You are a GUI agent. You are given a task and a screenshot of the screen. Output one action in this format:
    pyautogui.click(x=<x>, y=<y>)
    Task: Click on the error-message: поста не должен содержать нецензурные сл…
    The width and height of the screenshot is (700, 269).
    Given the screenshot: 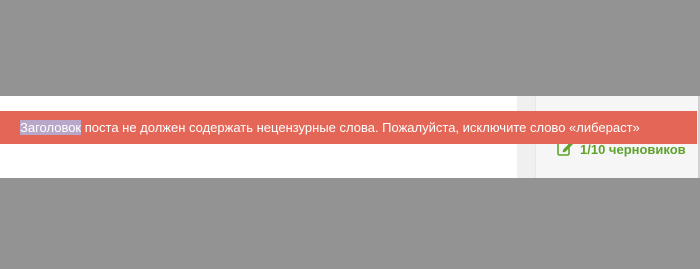 What is the action you would take?
    pyautogui.click(x=360, y=127)
    